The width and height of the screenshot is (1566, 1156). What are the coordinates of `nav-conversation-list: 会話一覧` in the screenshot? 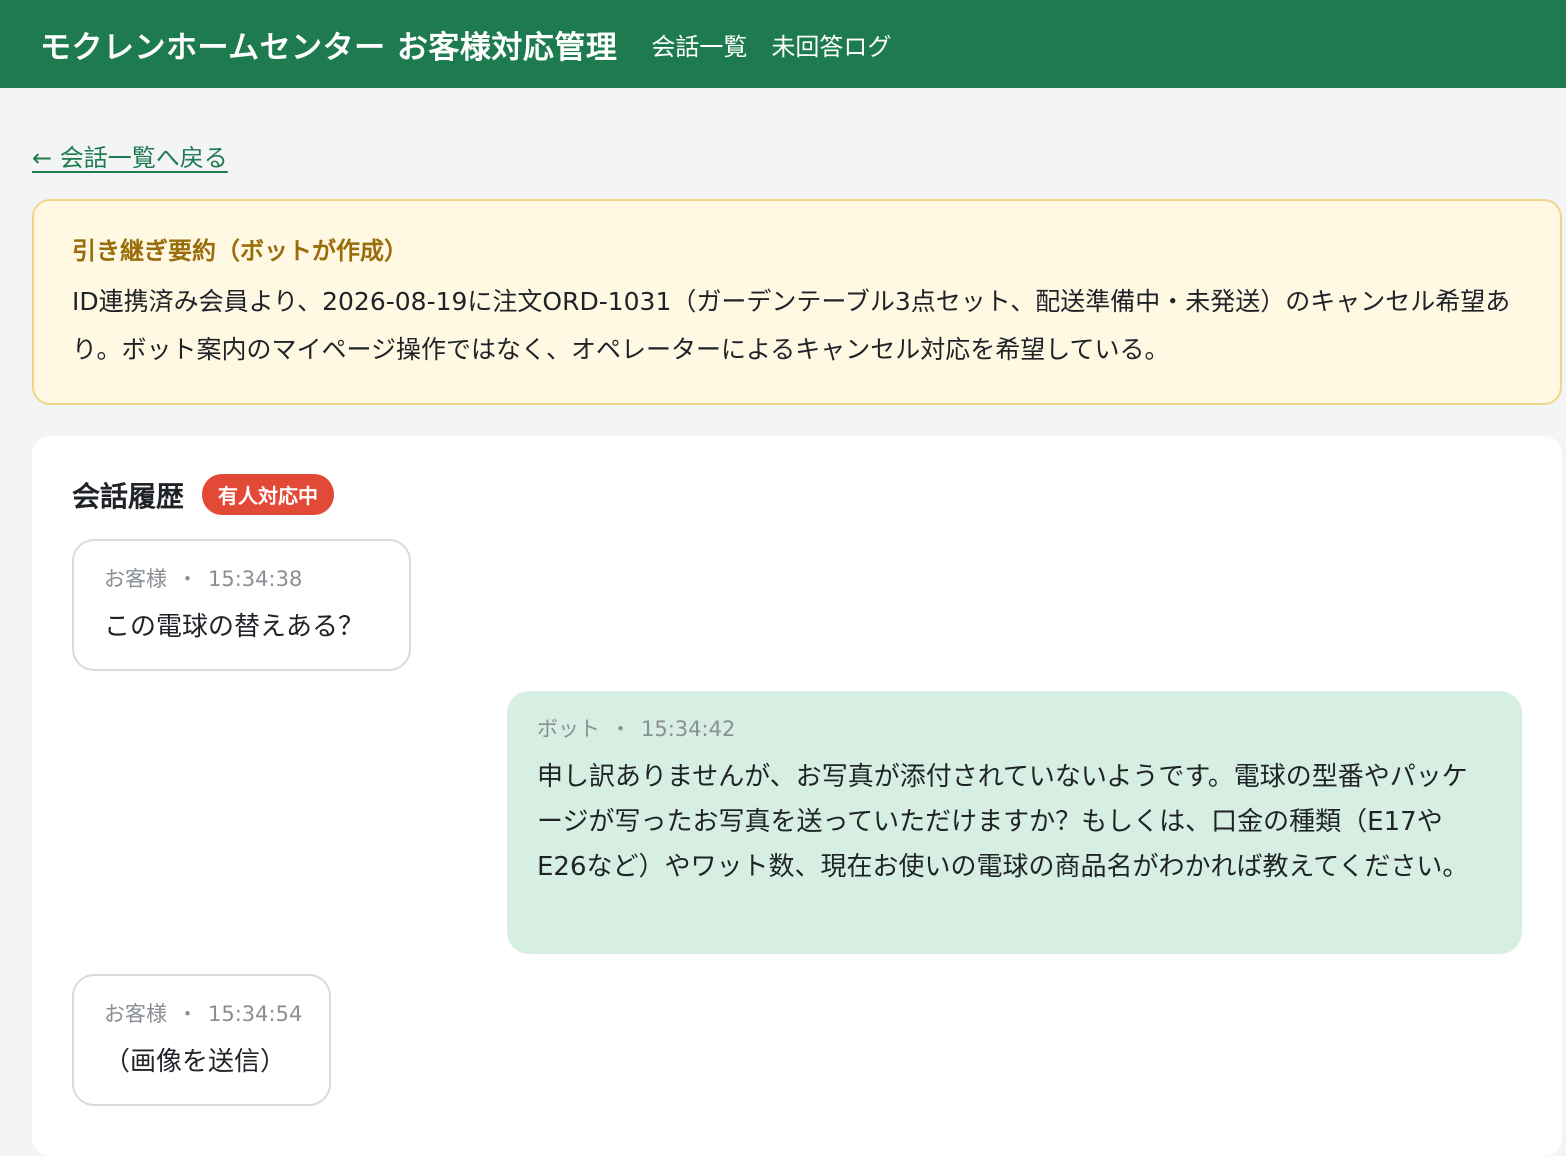 It's located at (699, 44).